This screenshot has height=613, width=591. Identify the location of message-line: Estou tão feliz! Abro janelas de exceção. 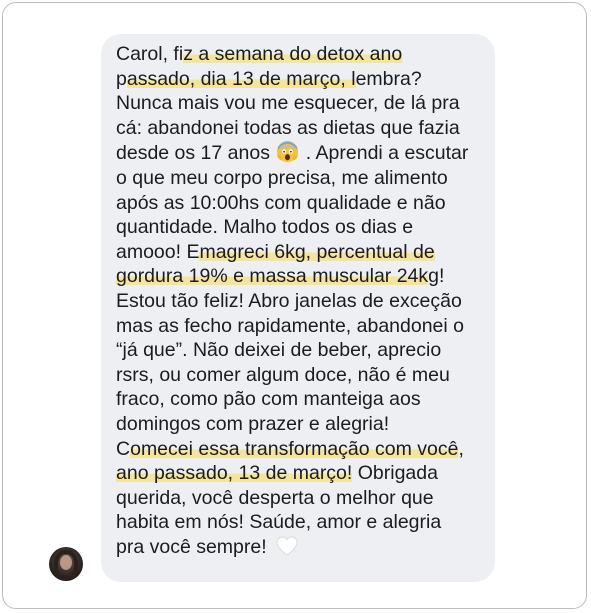
(302, 301).